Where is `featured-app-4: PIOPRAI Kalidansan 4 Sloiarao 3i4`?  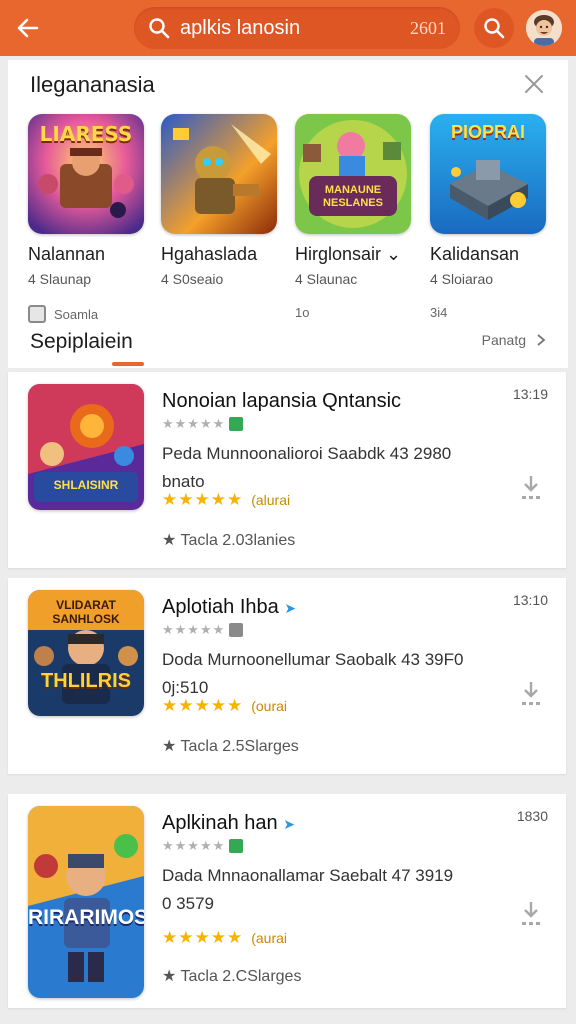 featured-app-4: PIOPRAI Kalidansan 4 Sloiarao 3i4 is located at coordinates (491, 217).